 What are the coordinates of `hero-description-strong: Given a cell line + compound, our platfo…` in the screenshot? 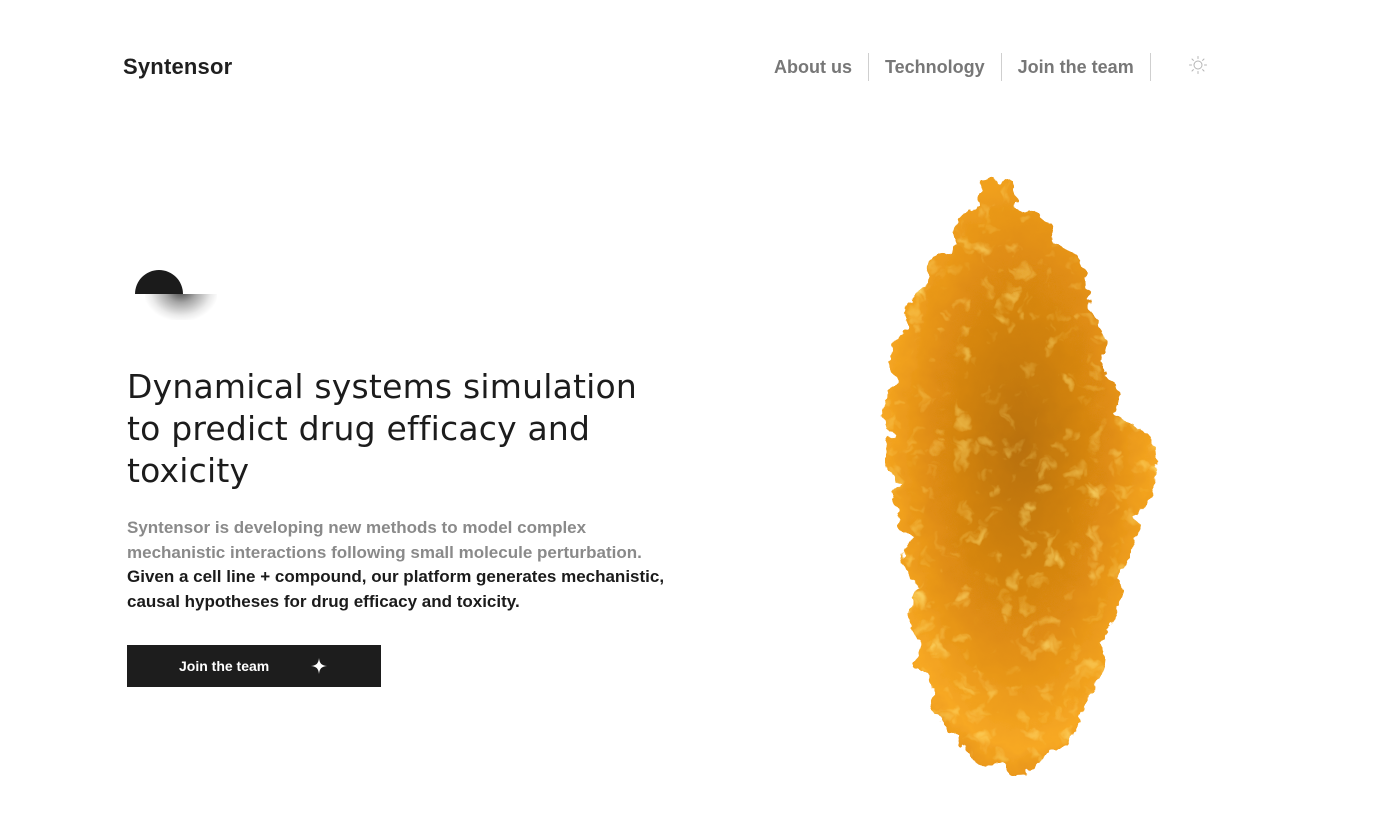 It's located at (396, 589).